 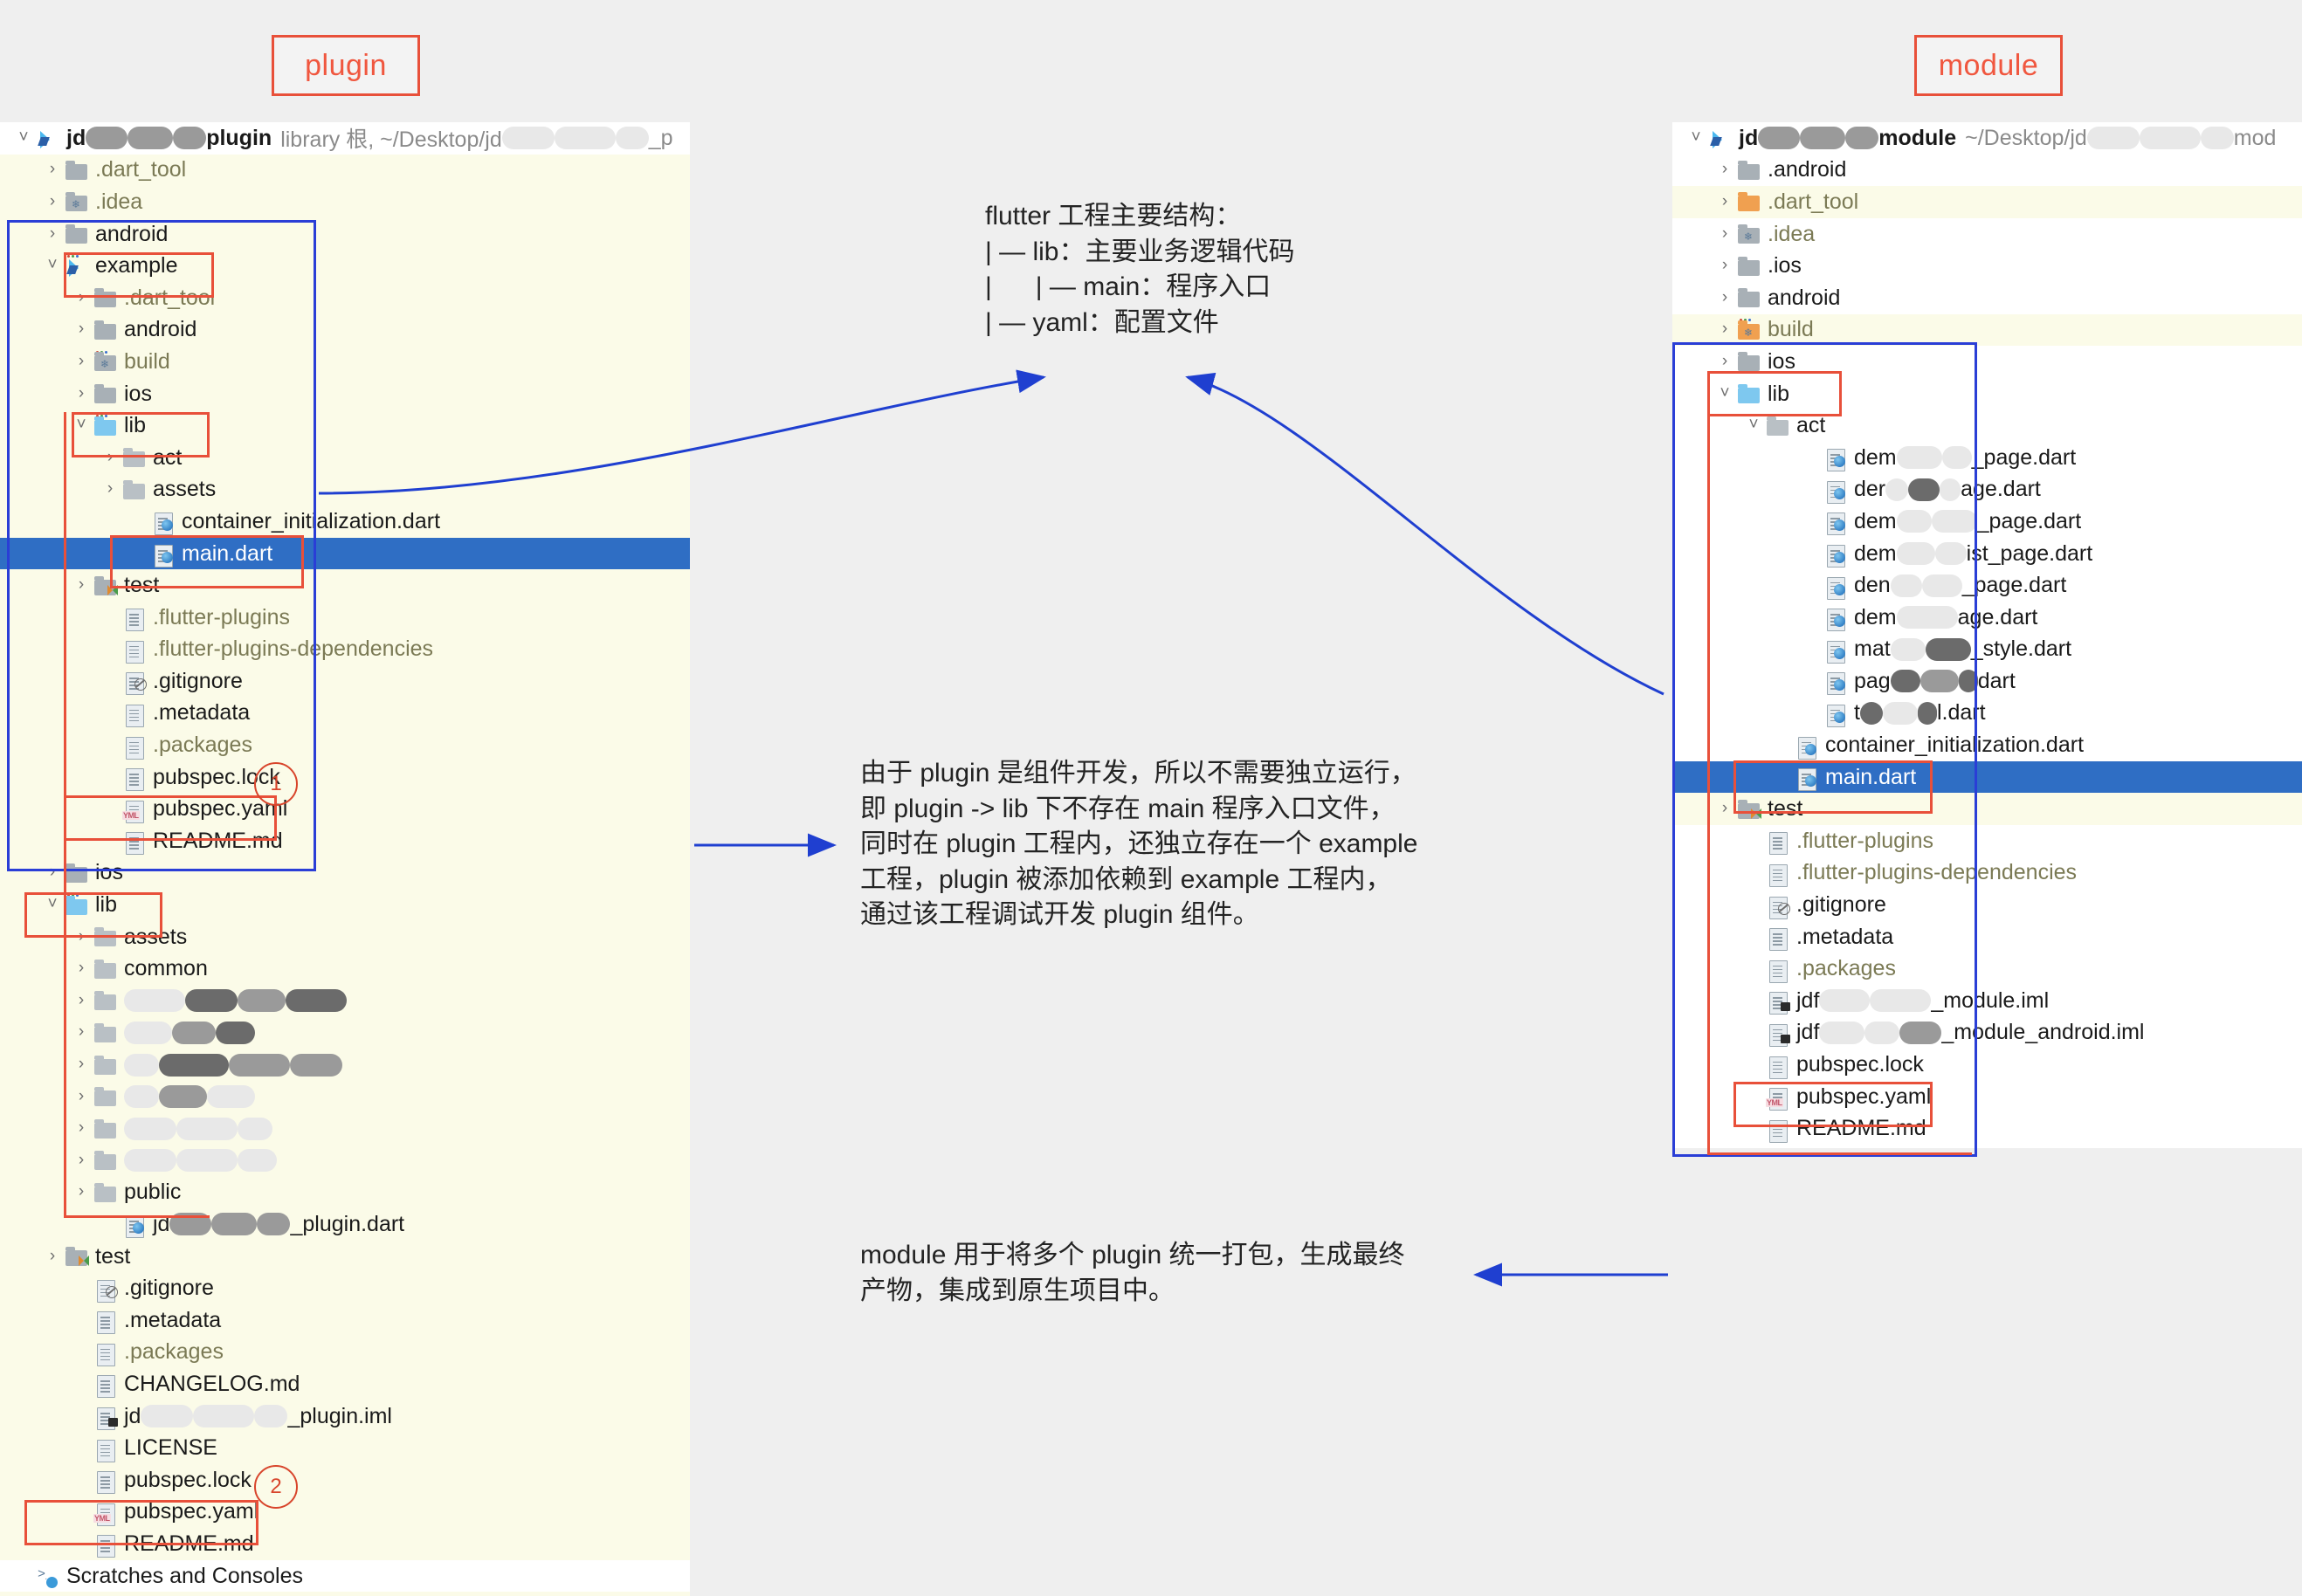 I want to click on tree-item-age-dart: › dem age.dart, so click(x=1987, y=618).